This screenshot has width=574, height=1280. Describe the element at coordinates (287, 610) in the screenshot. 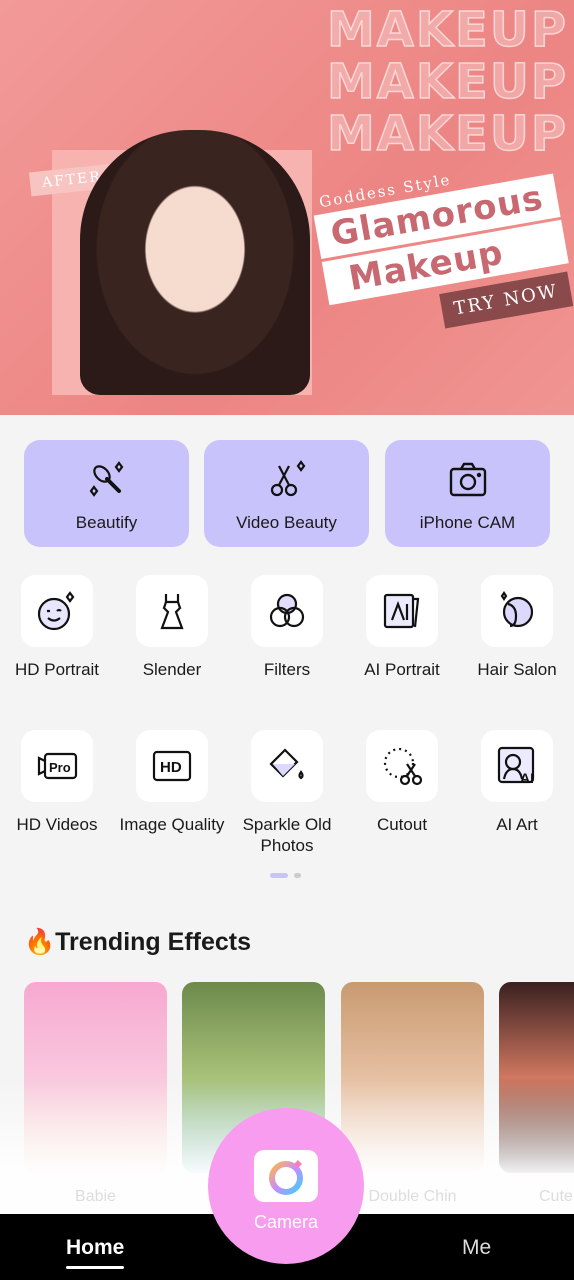

I see `filters-icon` at that location.